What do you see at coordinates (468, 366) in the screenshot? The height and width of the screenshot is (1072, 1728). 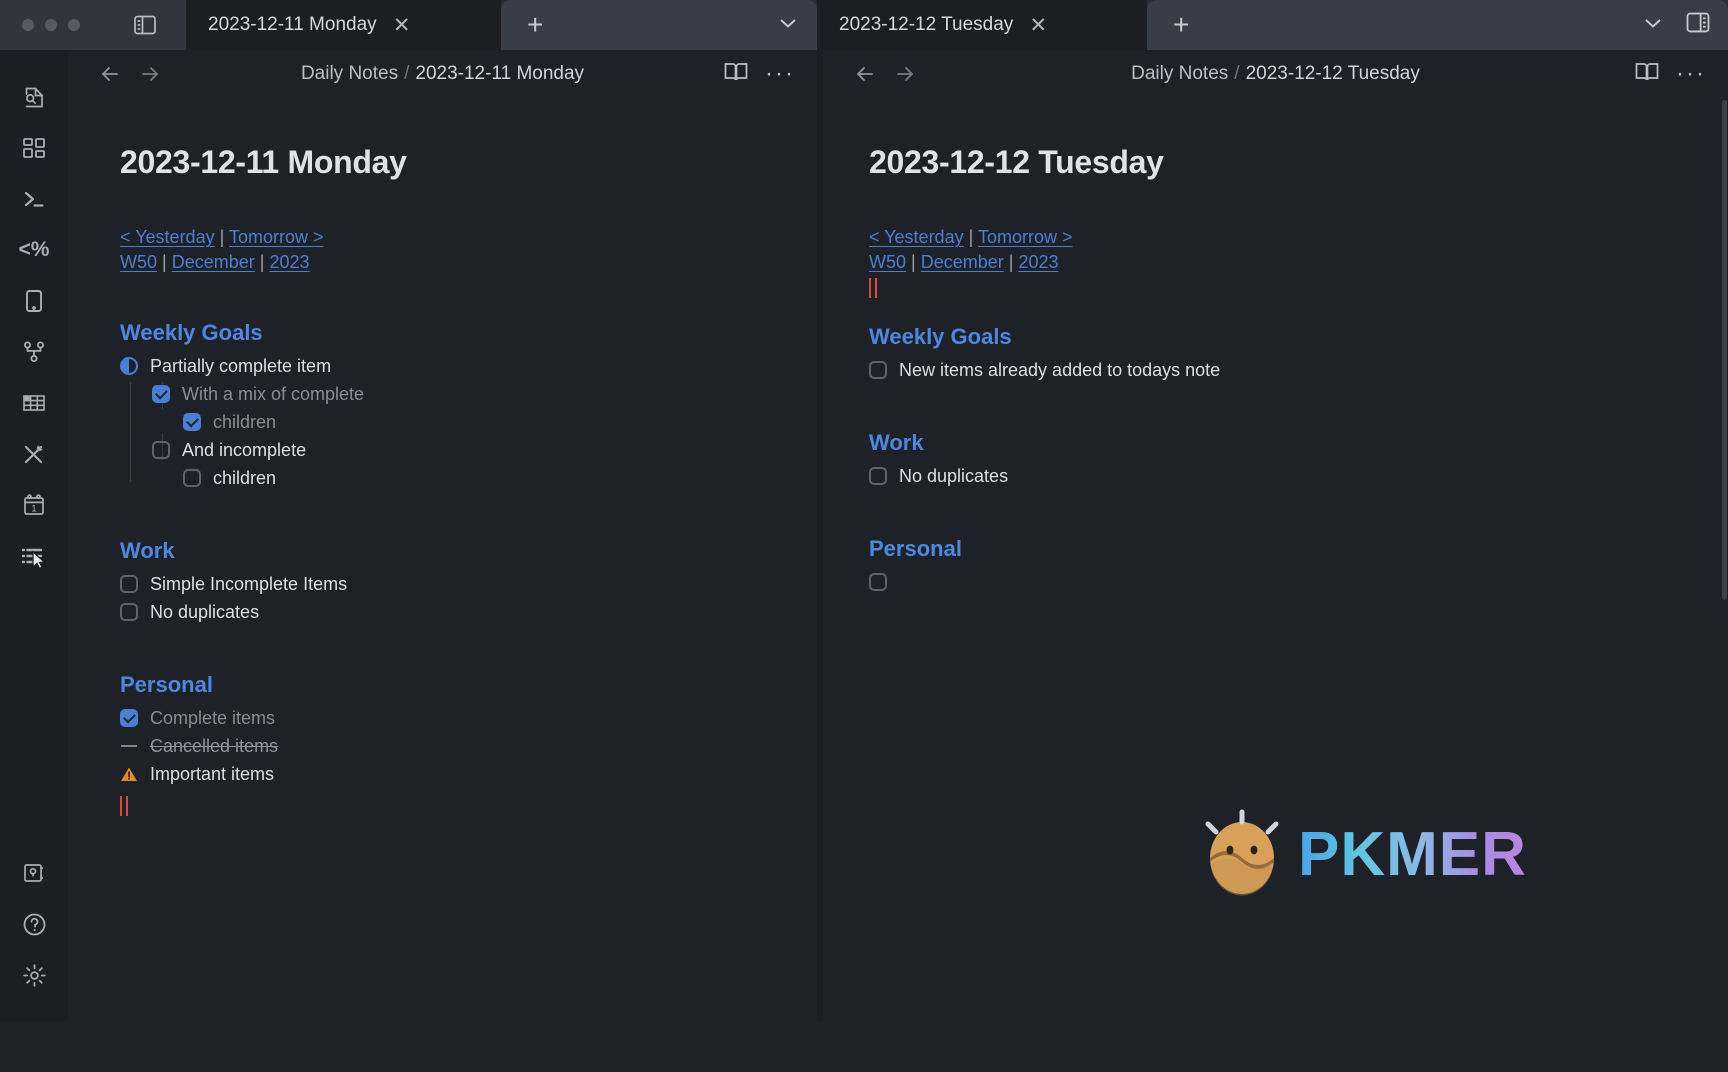 I see `task-row: Partially complete item` at bounding box center [468, 366].